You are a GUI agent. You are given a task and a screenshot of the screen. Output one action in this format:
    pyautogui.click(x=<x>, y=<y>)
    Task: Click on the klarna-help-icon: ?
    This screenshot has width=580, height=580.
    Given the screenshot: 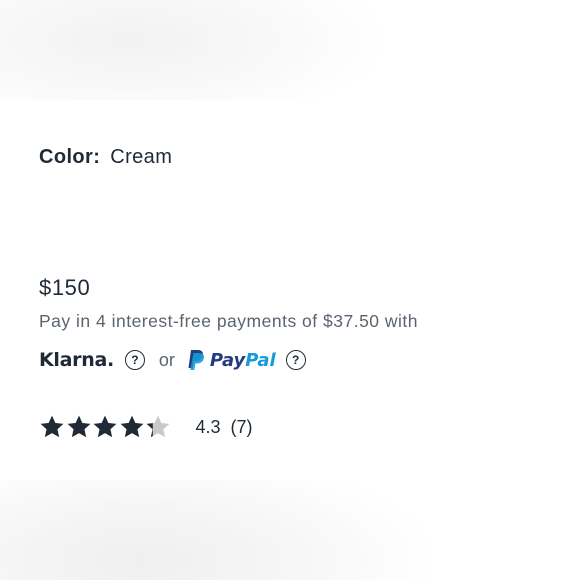 What is the action you would take?
    pyautogui.click(x=134, y=360)
    